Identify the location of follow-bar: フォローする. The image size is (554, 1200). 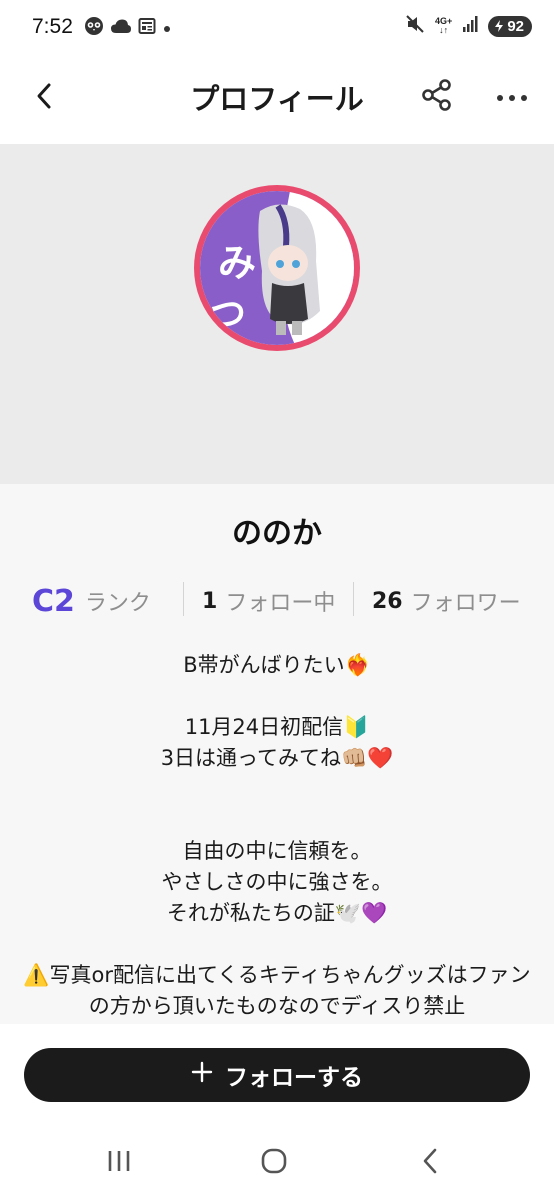
(277, 1076).